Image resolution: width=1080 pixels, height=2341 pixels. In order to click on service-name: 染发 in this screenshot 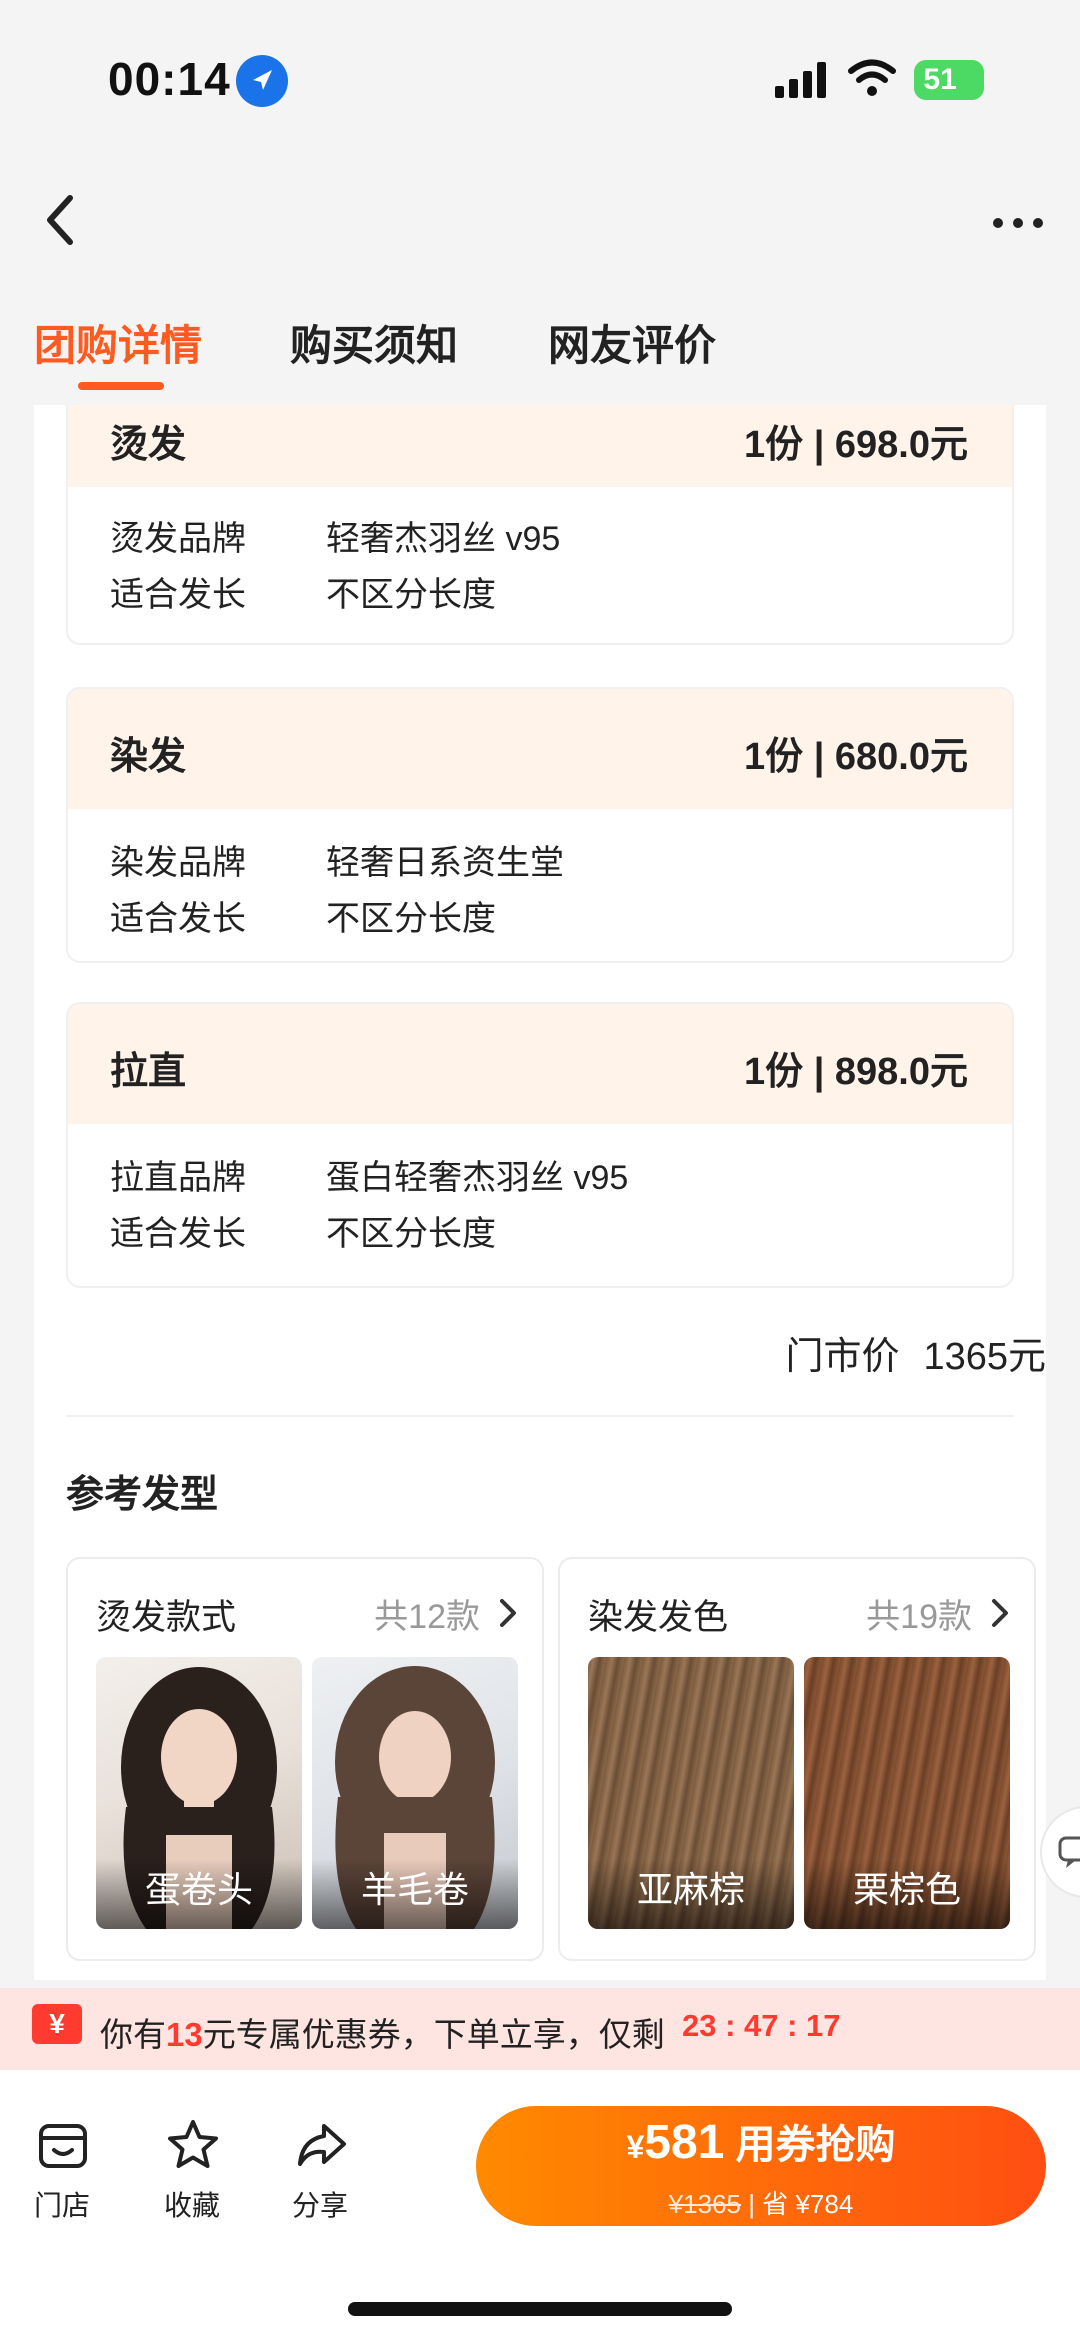, I will do `click(148, 757)`.